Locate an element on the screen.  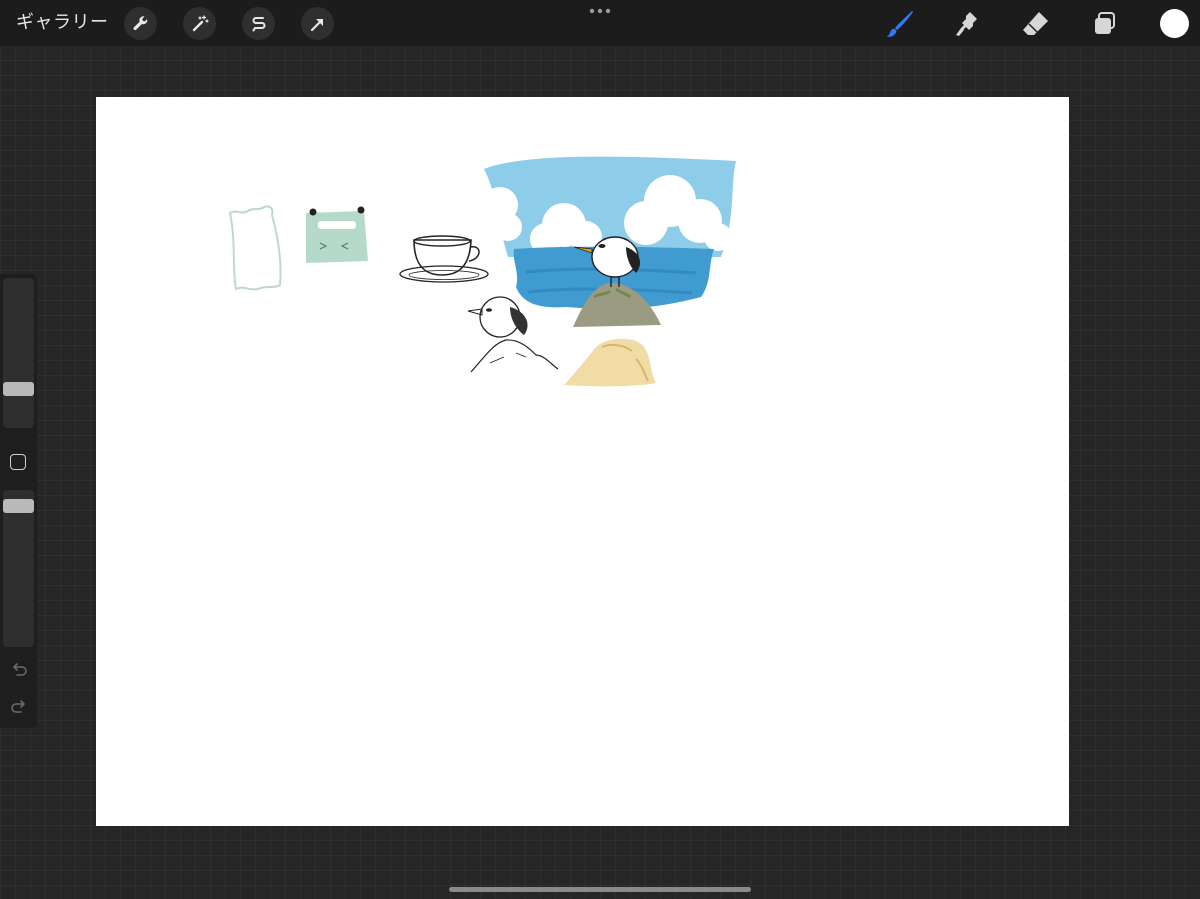
eraser-tool-button is located at coordinates (1036, 24).